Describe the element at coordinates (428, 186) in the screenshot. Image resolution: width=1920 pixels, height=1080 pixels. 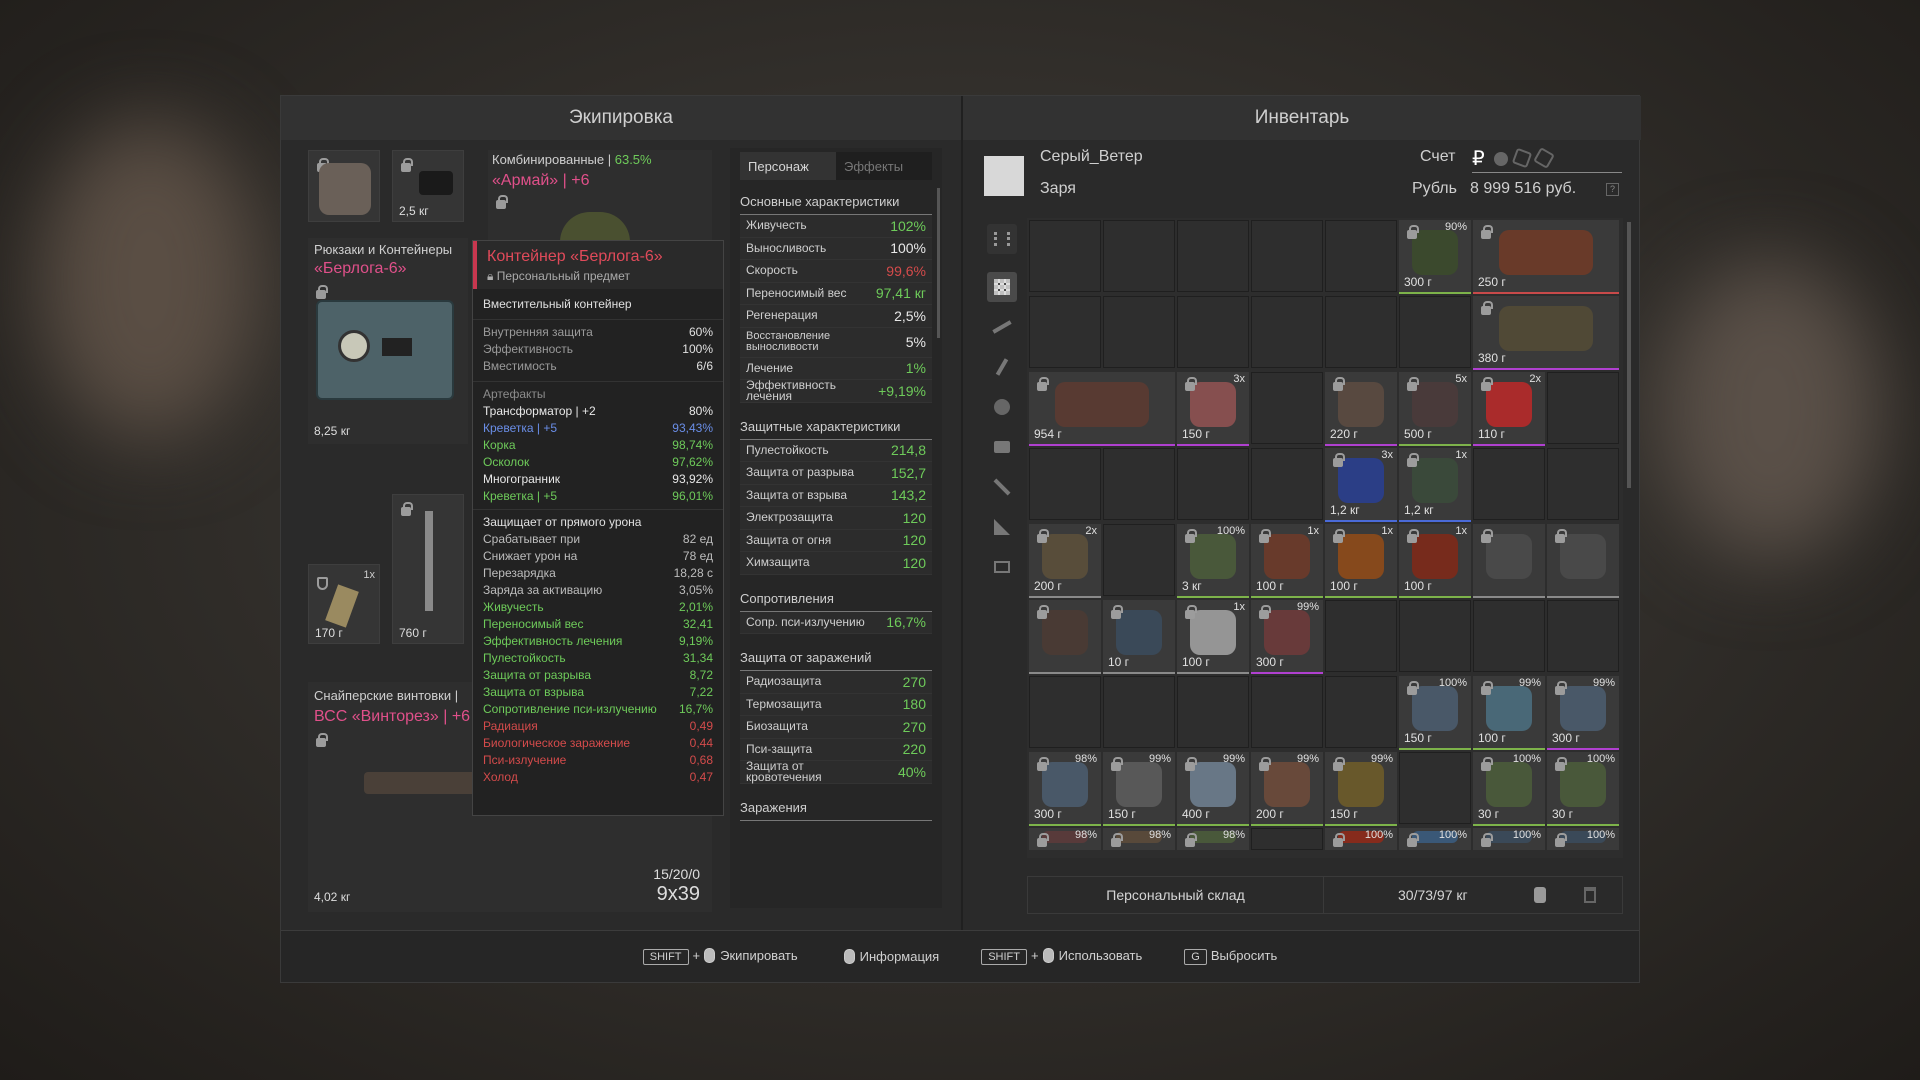
I see `scope-slot: 2,5 кг` at that location.